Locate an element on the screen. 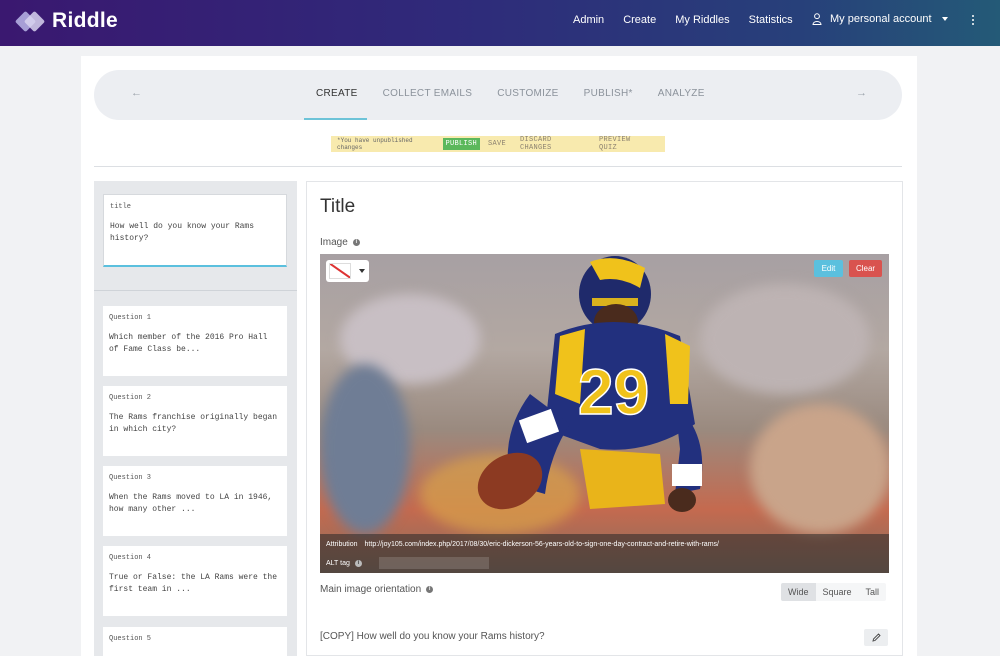 Image resolution: width=1000 pixels, height=656 pixels. app-name: Riddle is located at coordinates (85, 20).